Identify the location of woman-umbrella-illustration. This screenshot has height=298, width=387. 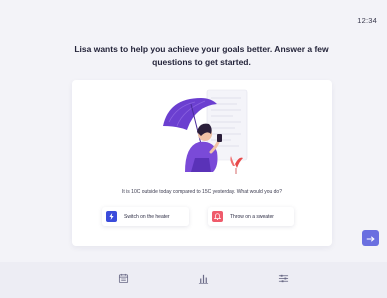
(205, 131).